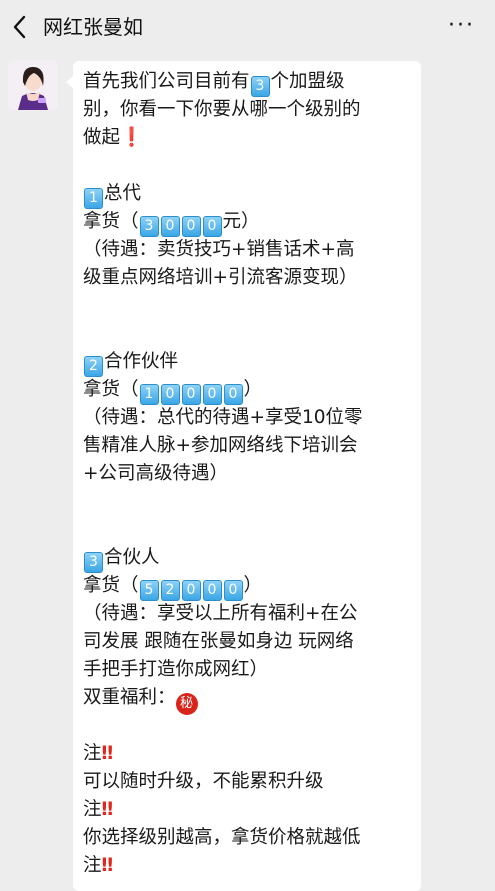 The width and height of the screenshot is (495, 891). I want to click on tier1-benefit: （待遇：卖货技巧+销售话术+高, so click(219, 249).